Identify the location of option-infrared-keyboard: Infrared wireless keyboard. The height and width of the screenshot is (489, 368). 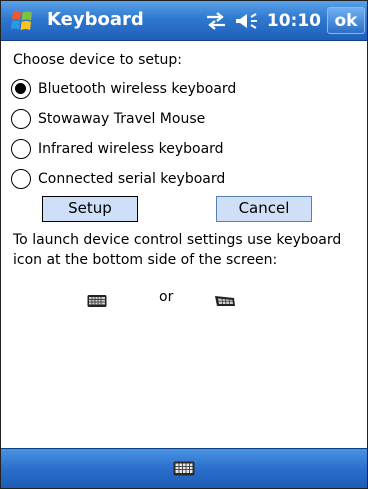
(117, 149).